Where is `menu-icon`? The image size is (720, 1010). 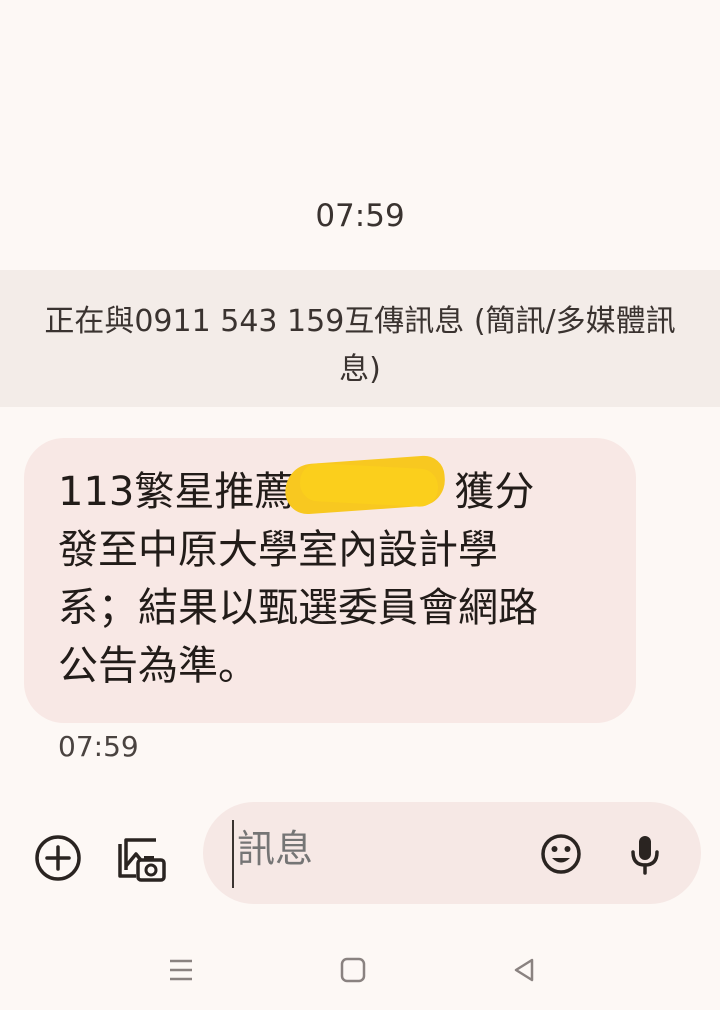
menu-icon is located at coordinates (181, 970).